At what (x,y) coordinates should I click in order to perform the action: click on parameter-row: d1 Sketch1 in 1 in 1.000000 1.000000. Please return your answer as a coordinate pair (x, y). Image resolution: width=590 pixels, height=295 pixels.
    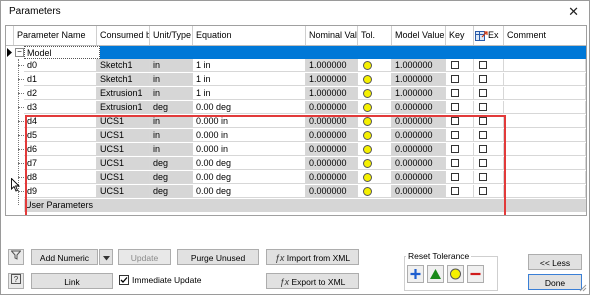
    Looking at the image, I should click on (296, 79).